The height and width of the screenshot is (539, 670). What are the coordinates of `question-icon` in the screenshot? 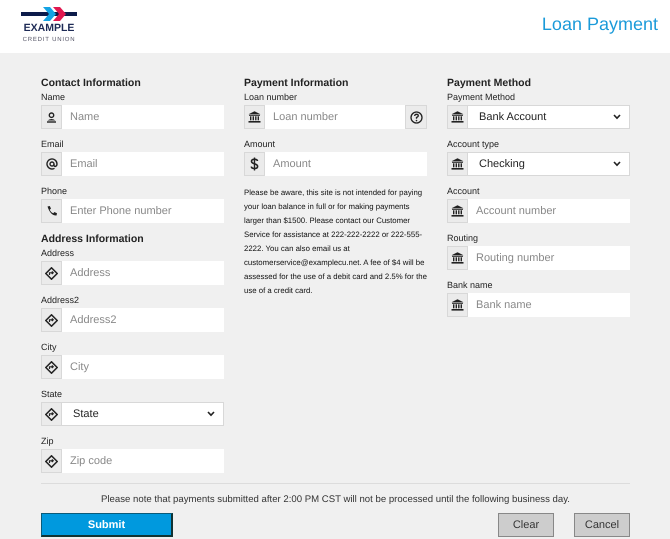 It's located at (416, 117).